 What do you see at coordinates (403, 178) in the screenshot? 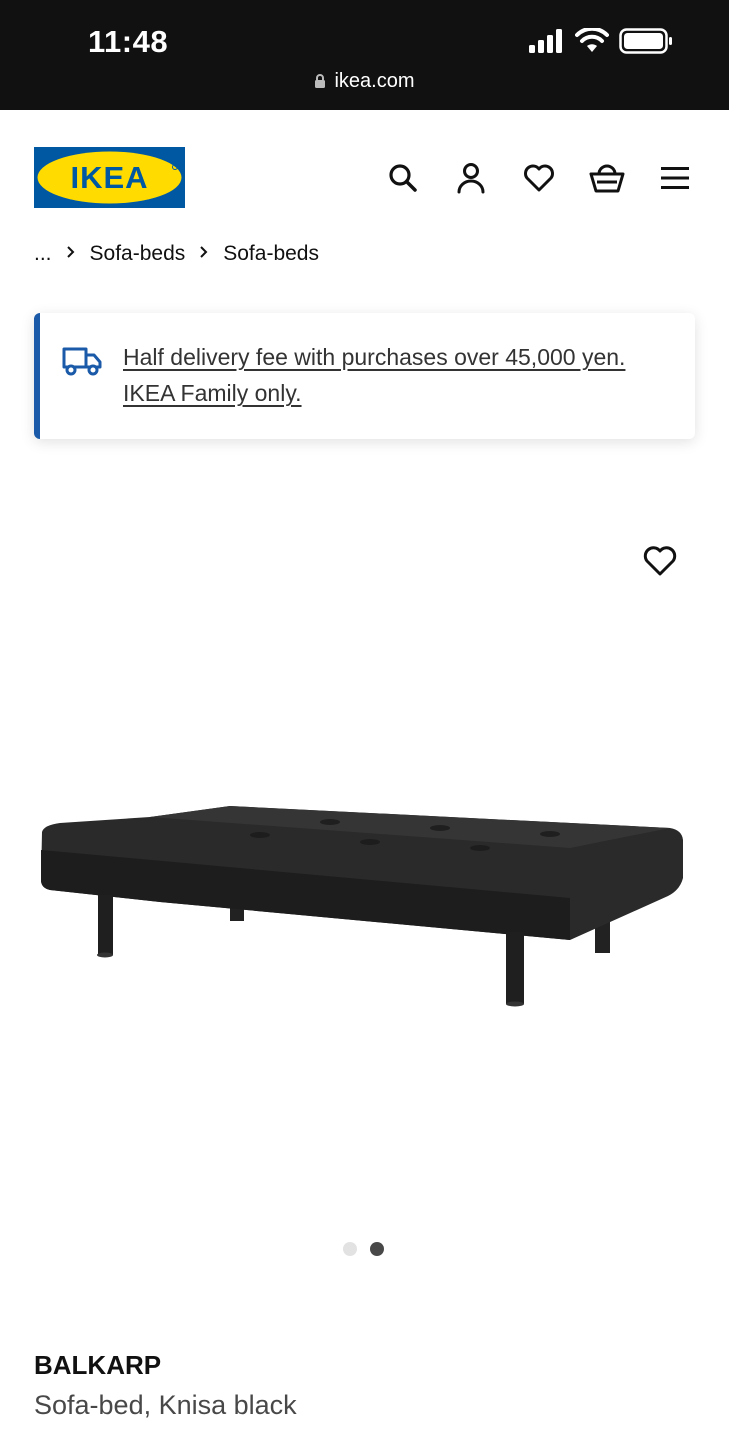
I see `search-icon` at bounding box center [403, 178].